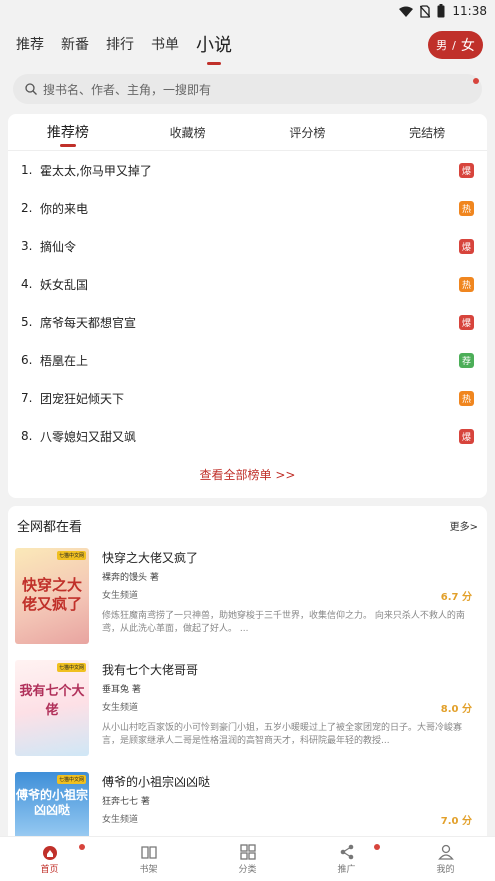 The image size is (495, 881). What do you see at coordinates (120, 44) in the screenshot?
I see `tab-ranking: 排行` at bounding box center [120, 44].